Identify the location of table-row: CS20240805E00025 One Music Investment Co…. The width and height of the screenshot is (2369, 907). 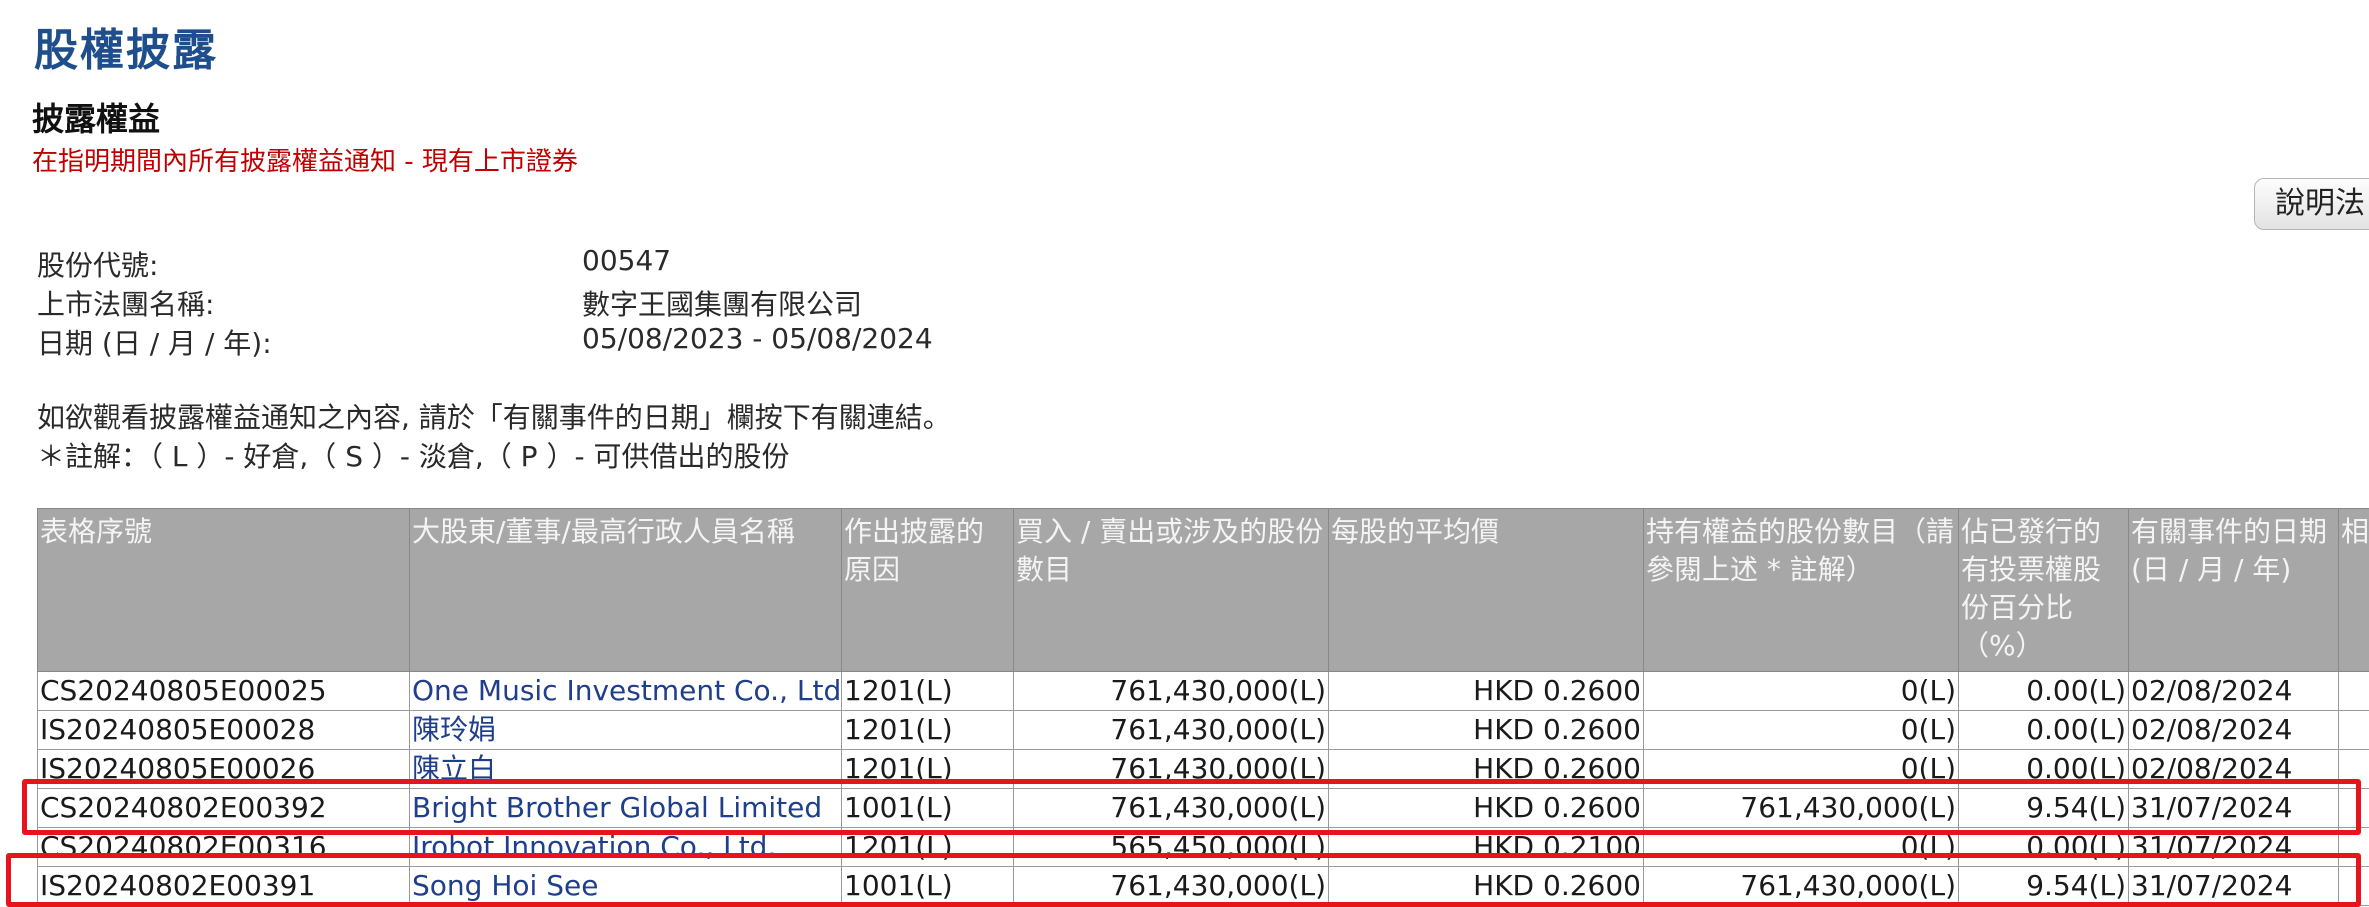
(1203, 691).